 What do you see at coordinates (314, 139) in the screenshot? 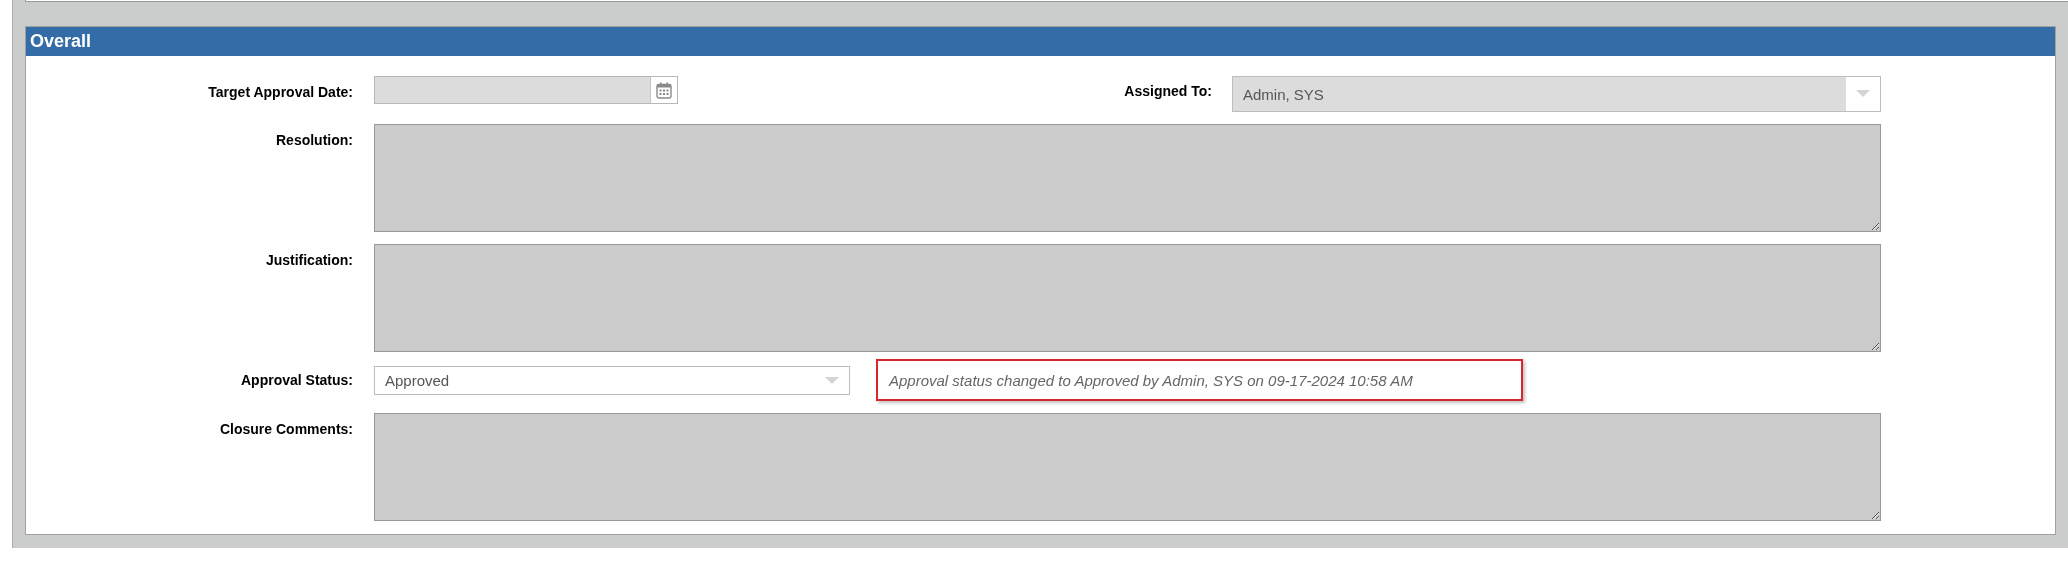
I see `field-label: Resolution:` at bounding box center [314, 139].